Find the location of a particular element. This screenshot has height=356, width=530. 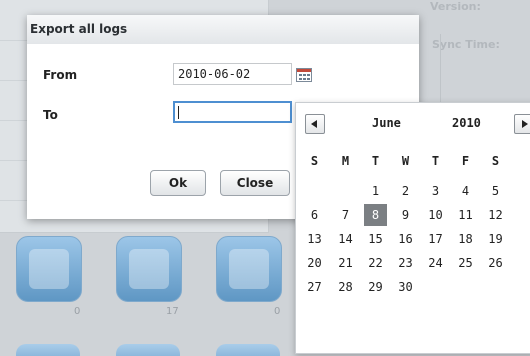

to-label: To is located at coordinates (50, 115).